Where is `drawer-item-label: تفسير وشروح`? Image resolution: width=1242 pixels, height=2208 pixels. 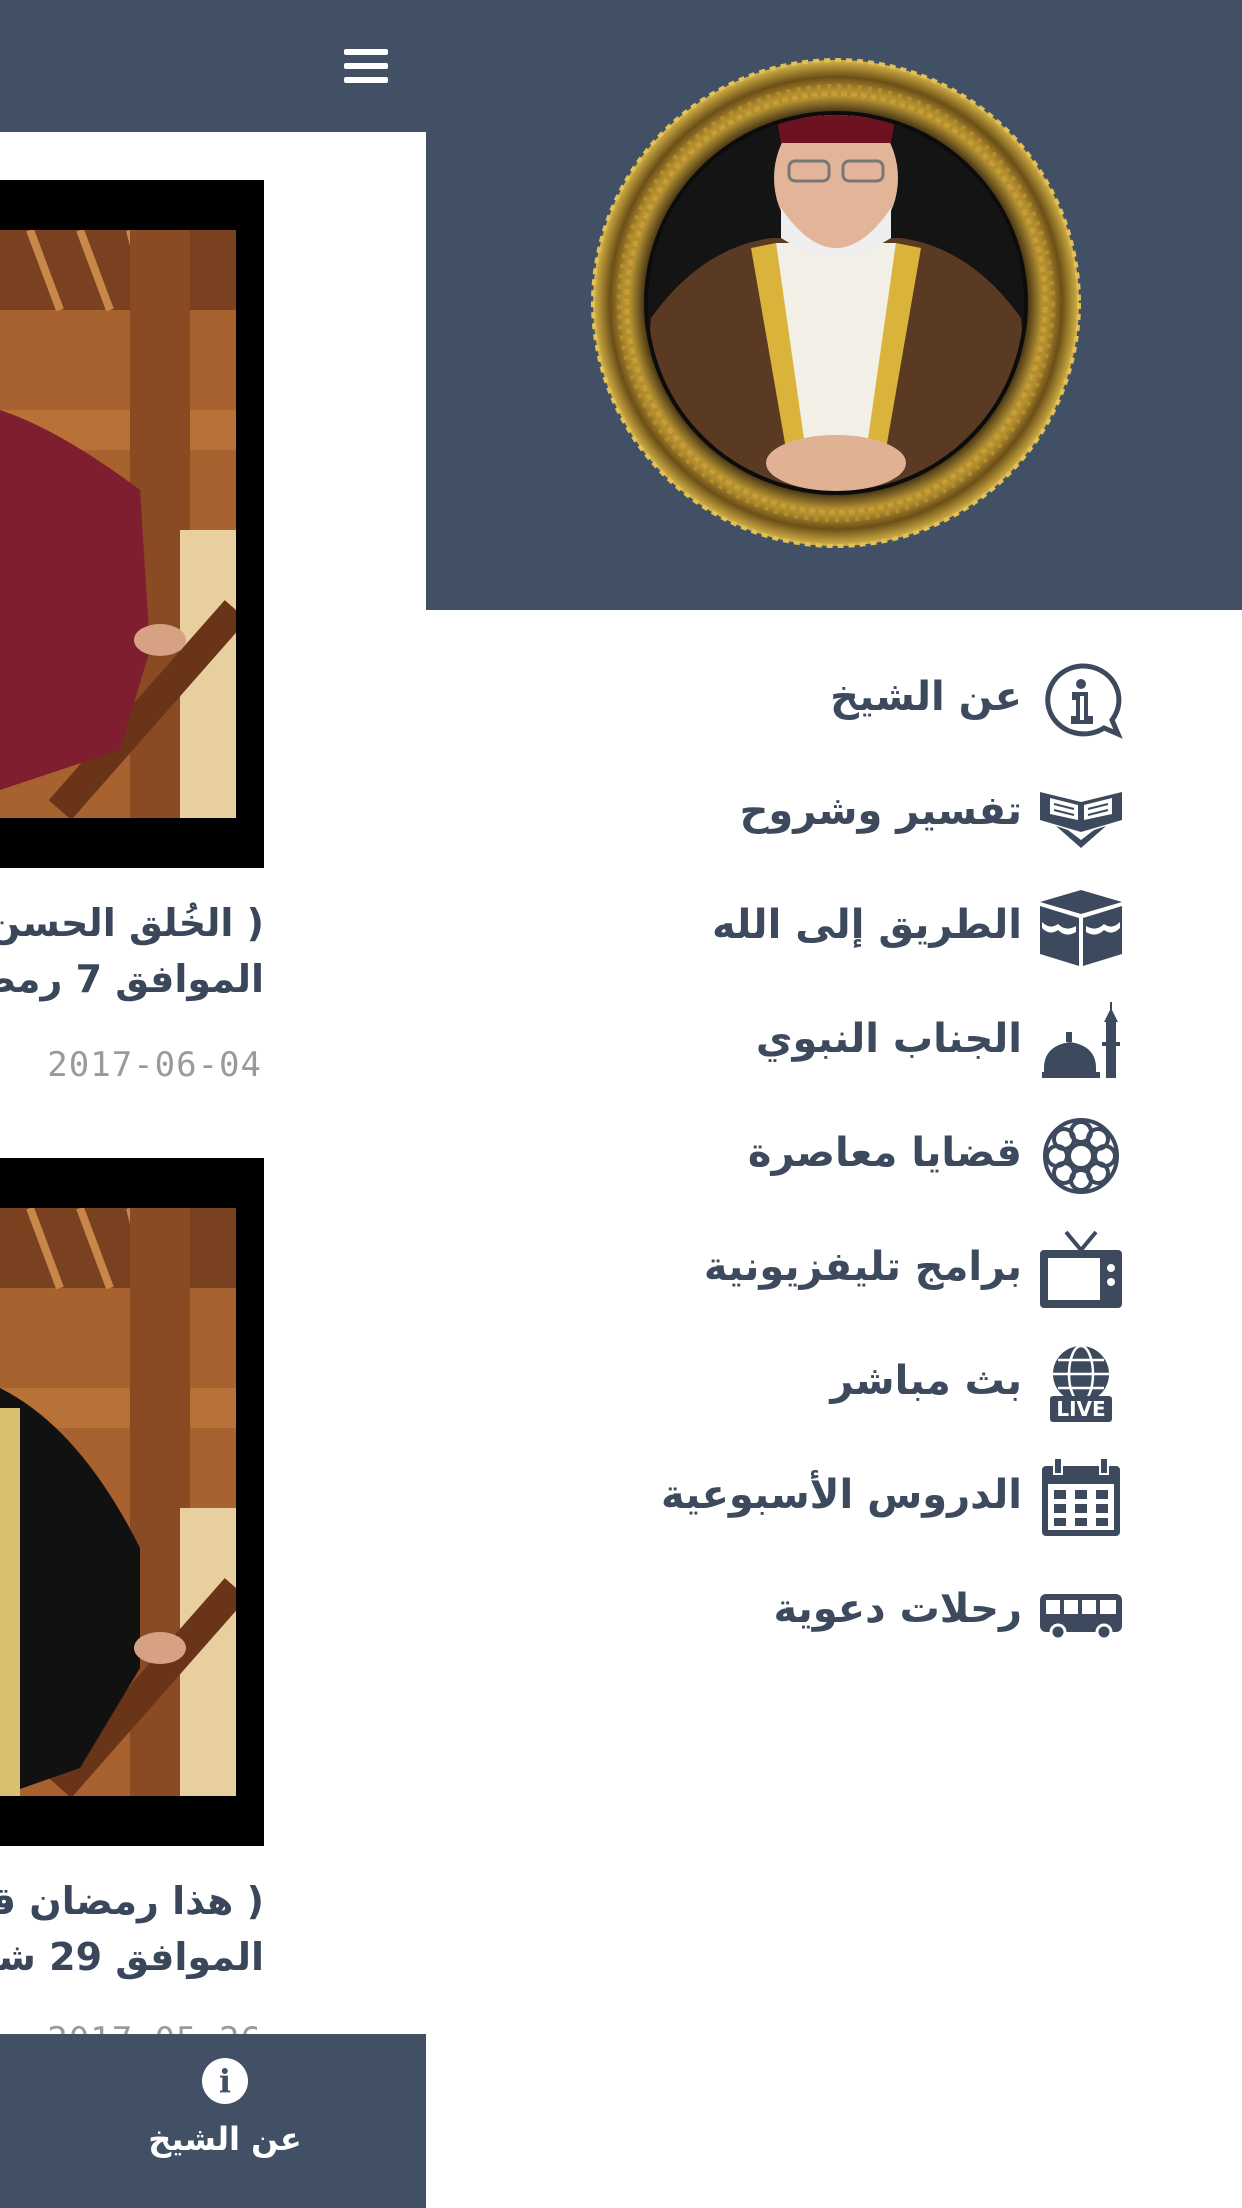
drawer-item-label: تفسير وشروح is located at coordinates (880, 811).